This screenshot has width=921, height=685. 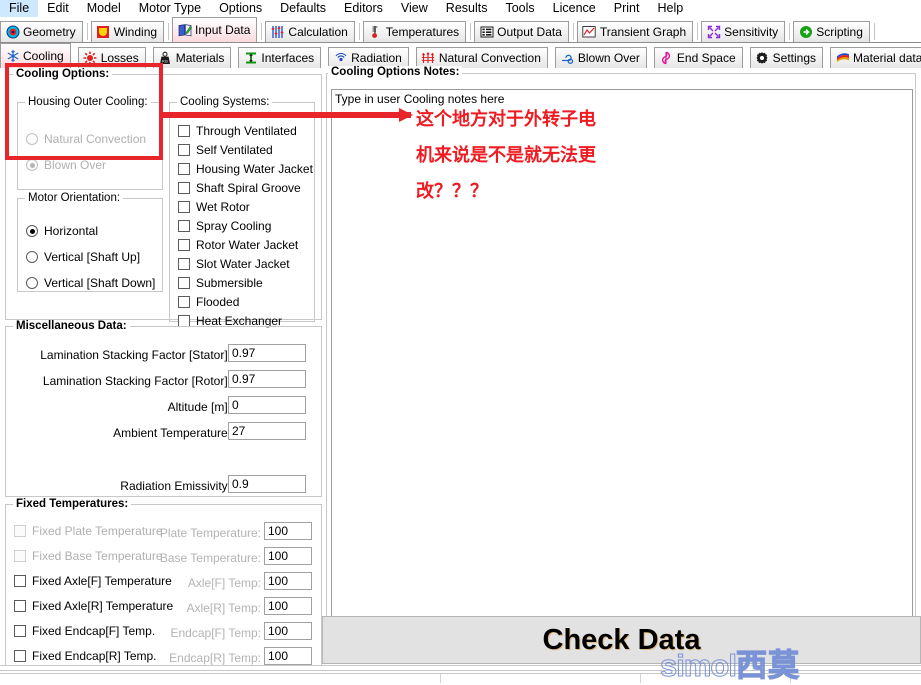 I want to click on menu-item-view: View, so click(x=414, y=8).